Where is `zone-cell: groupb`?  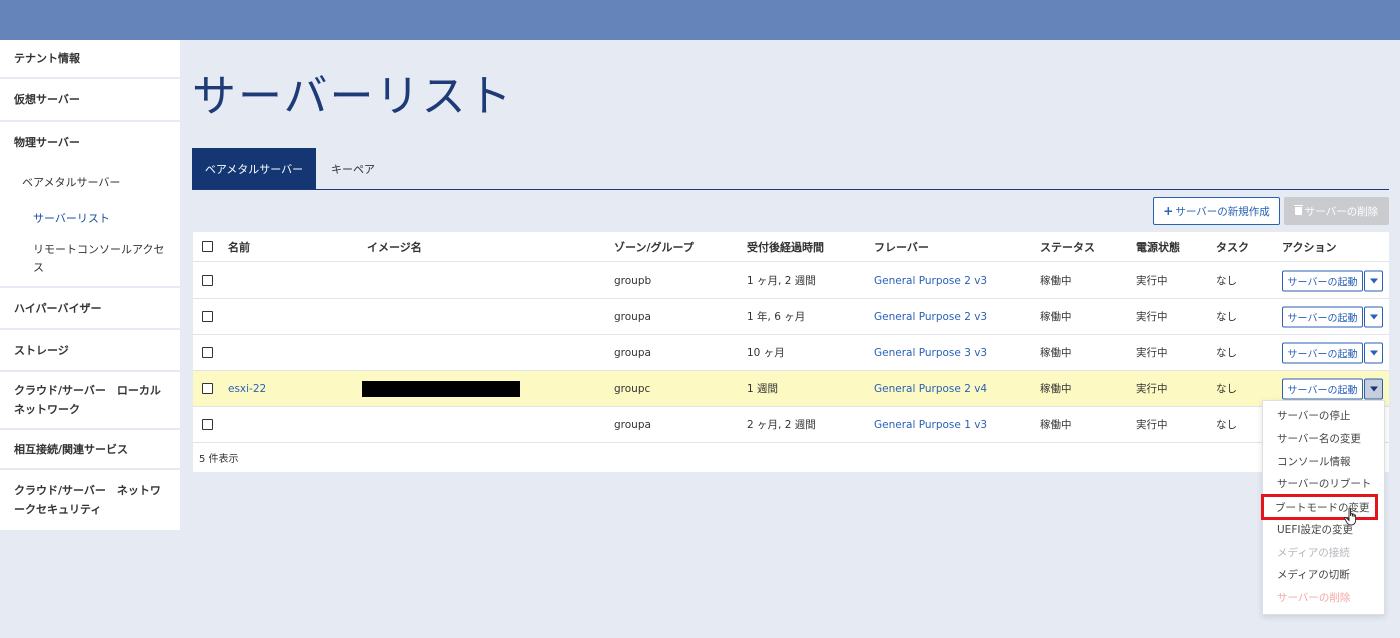
zone-cell: groupb is located at coordinates (633, 280).